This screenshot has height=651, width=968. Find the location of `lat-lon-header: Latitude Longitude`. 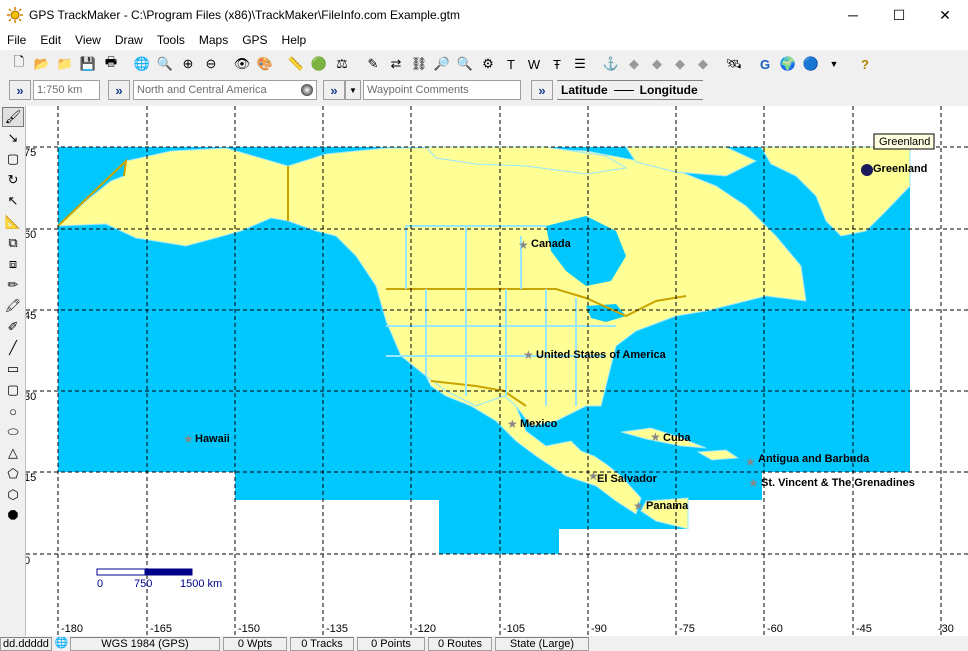

lat-lon-header: Latitude Longitude is located at coordinates (630, 90).